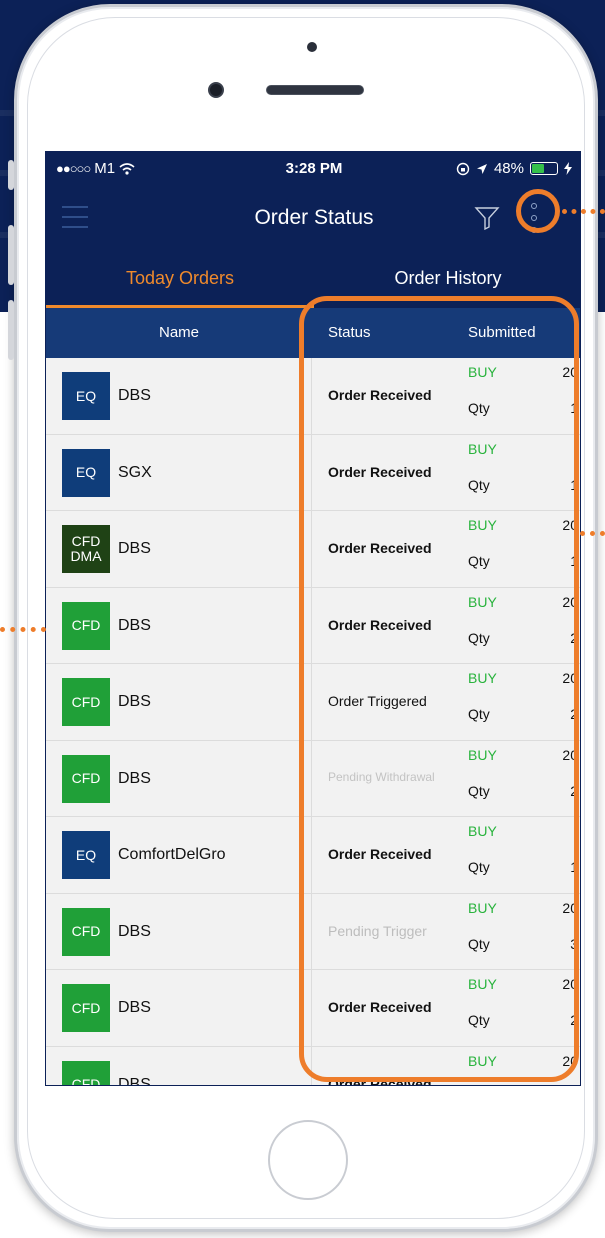 The height and width of the screenshot is (1238, 605). Describe the element at coordinates (172, 854) in the screenshot. I see `instrument-name: ComfortDelGro` at that location.